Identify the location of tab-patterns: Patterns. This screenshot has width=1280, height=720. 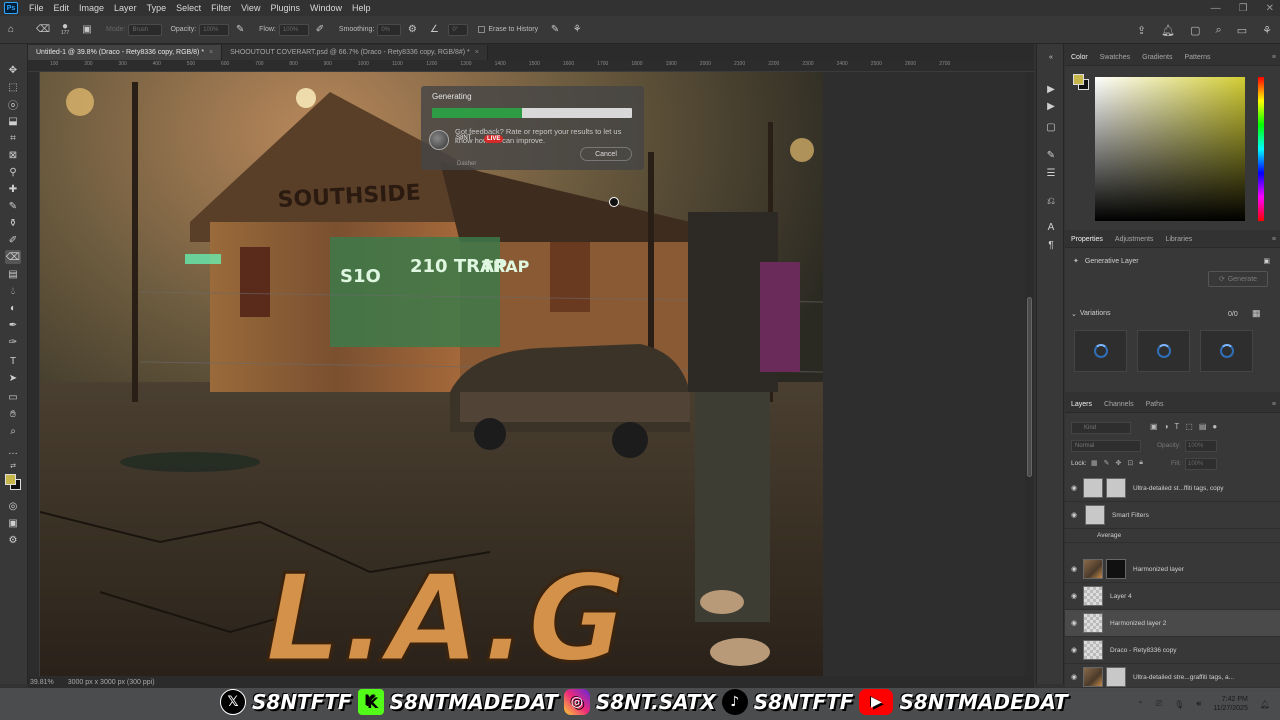
(1197, 57).